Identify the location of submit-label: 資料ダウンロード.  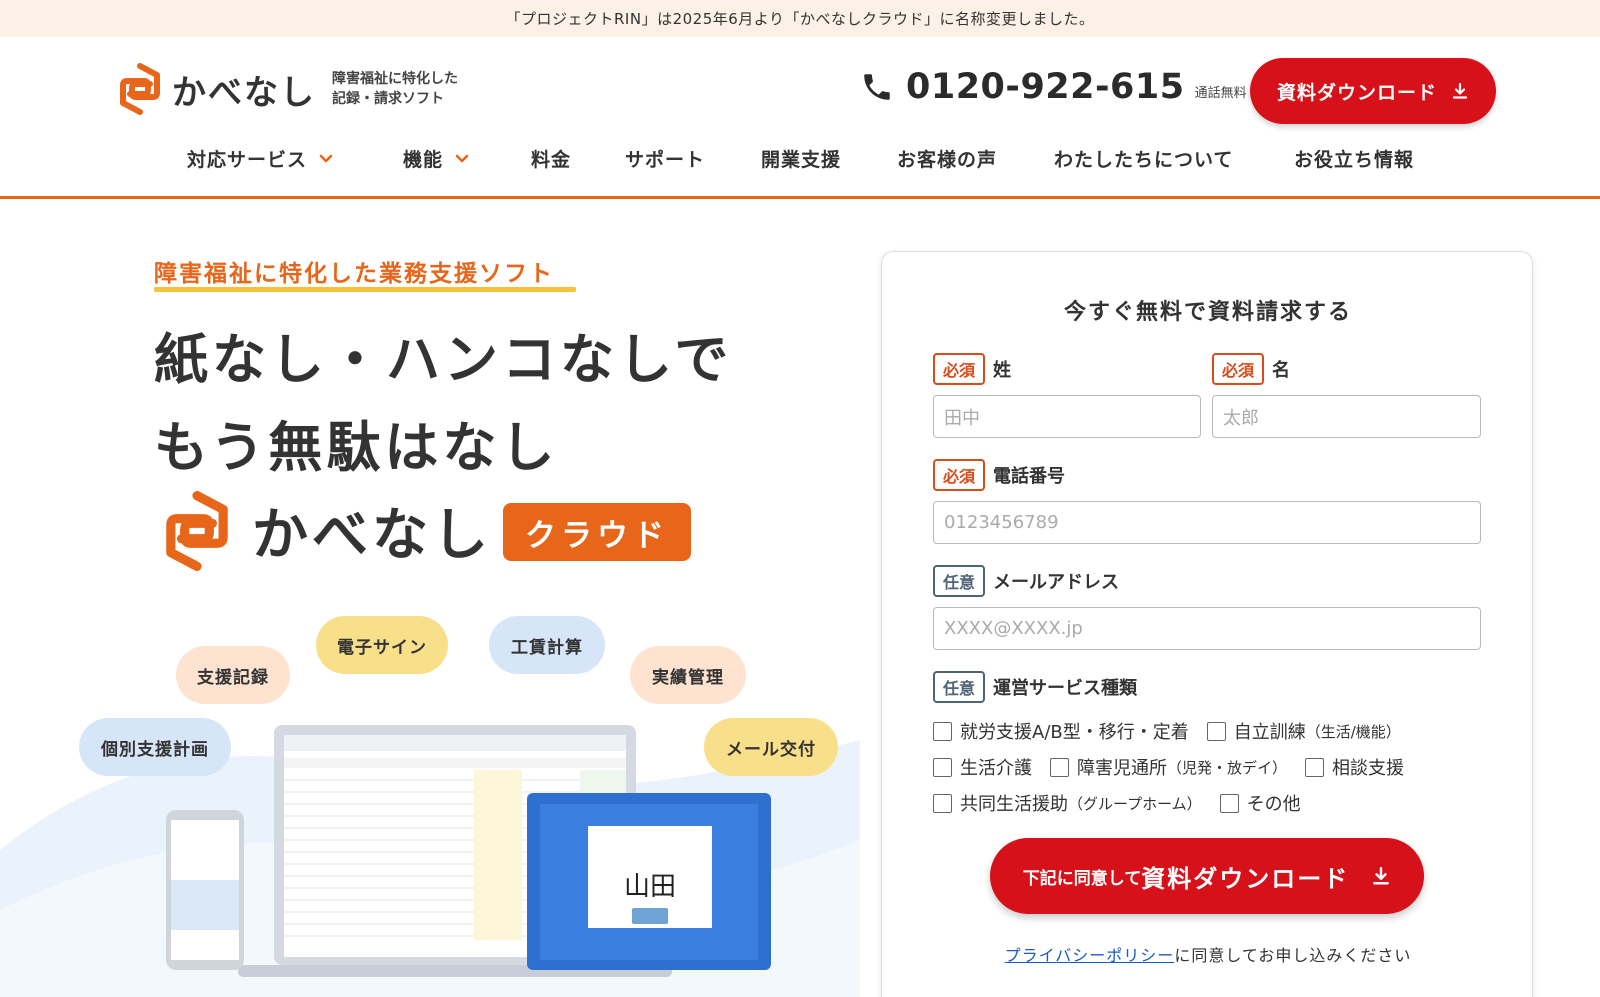
(1245, 878).